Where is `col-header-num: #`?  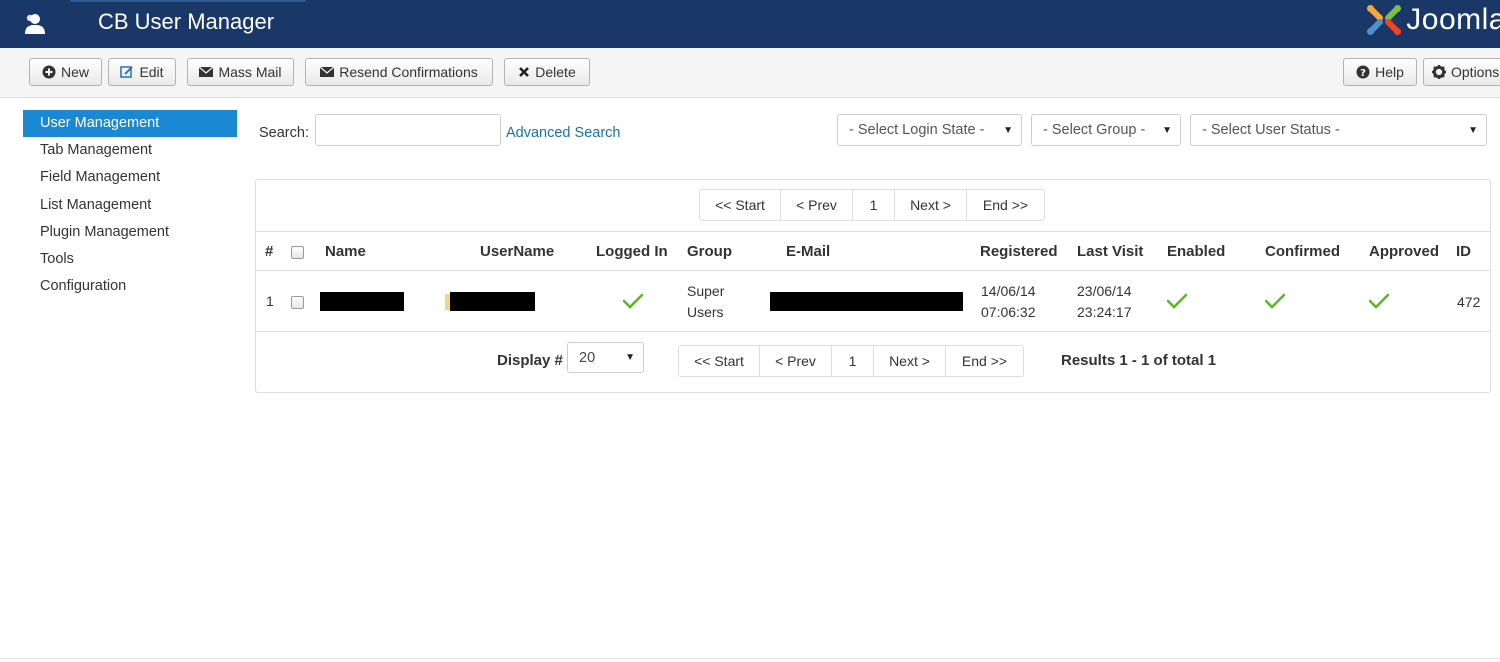
col-header-num: # is located at coordinates (269, 251).